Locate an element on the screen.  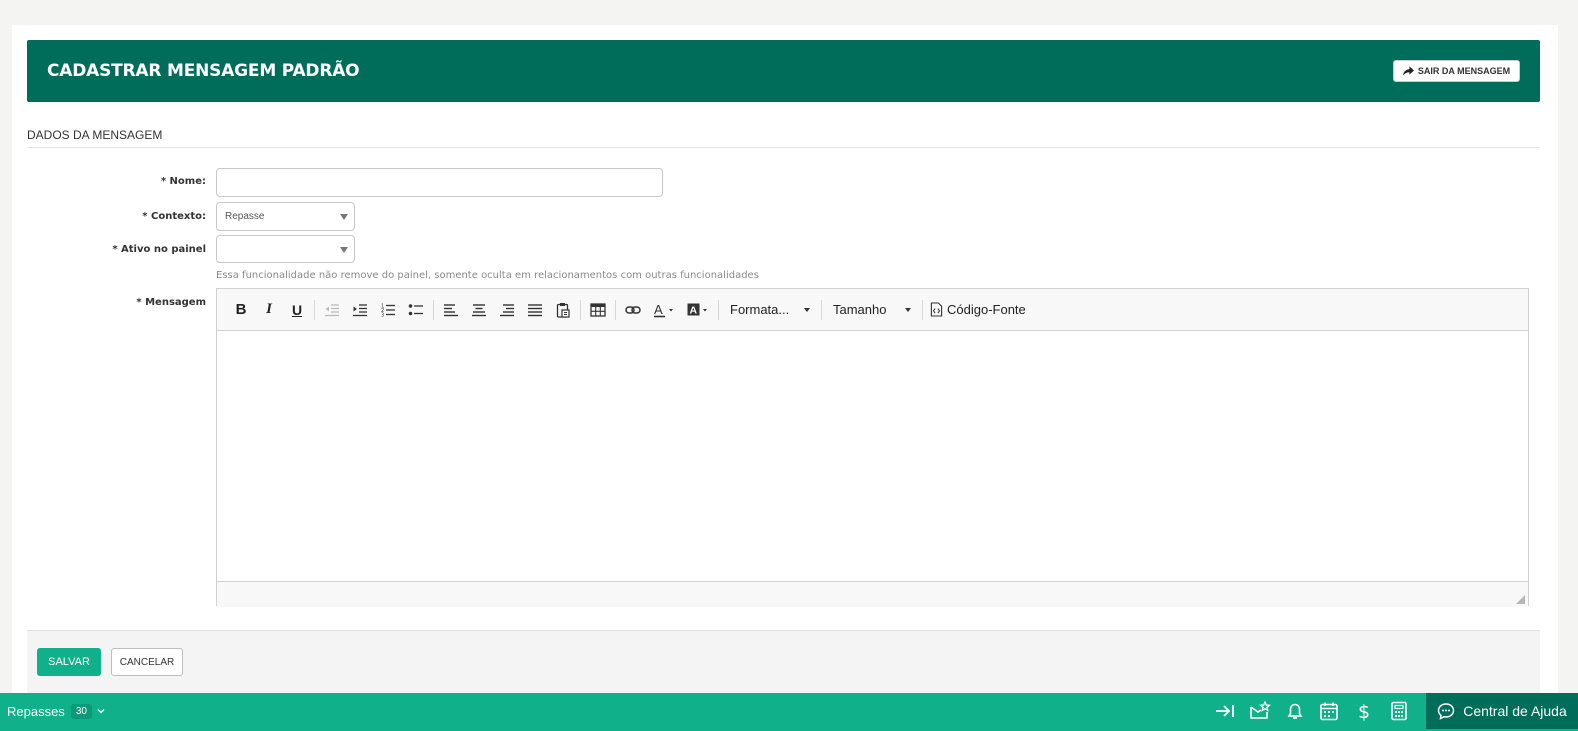
name-label: * Nome: is located at coordinates (183, 181).